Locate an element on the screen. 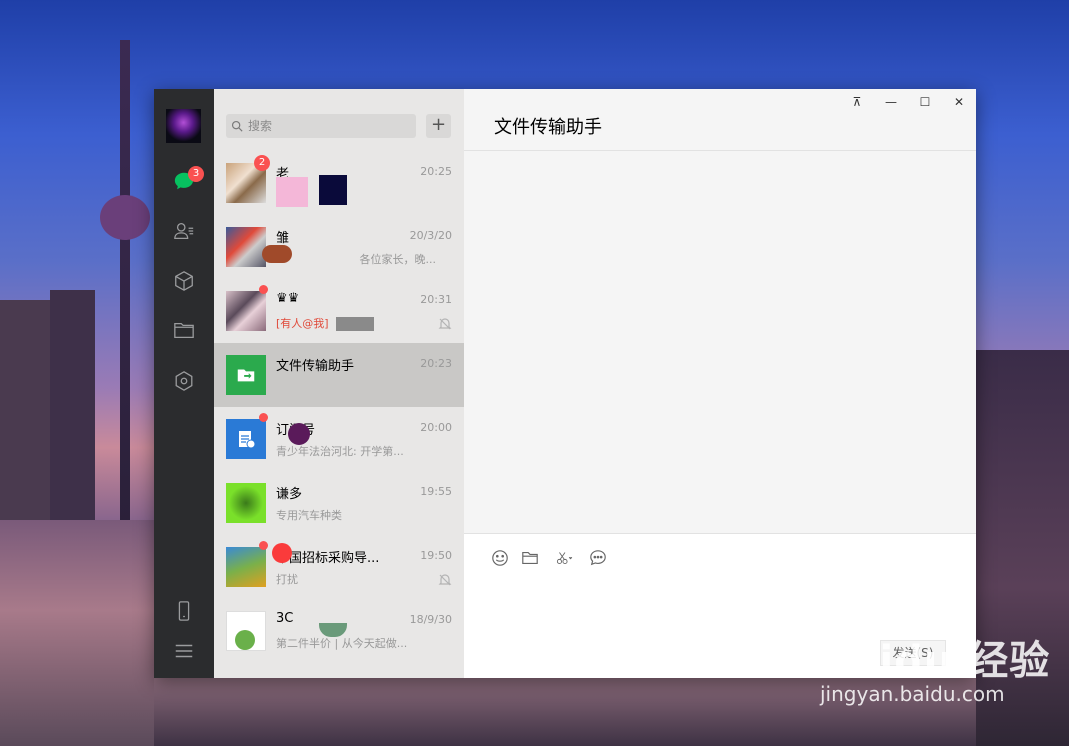  conversation-name: 3C is located at coordinates (285, 618).